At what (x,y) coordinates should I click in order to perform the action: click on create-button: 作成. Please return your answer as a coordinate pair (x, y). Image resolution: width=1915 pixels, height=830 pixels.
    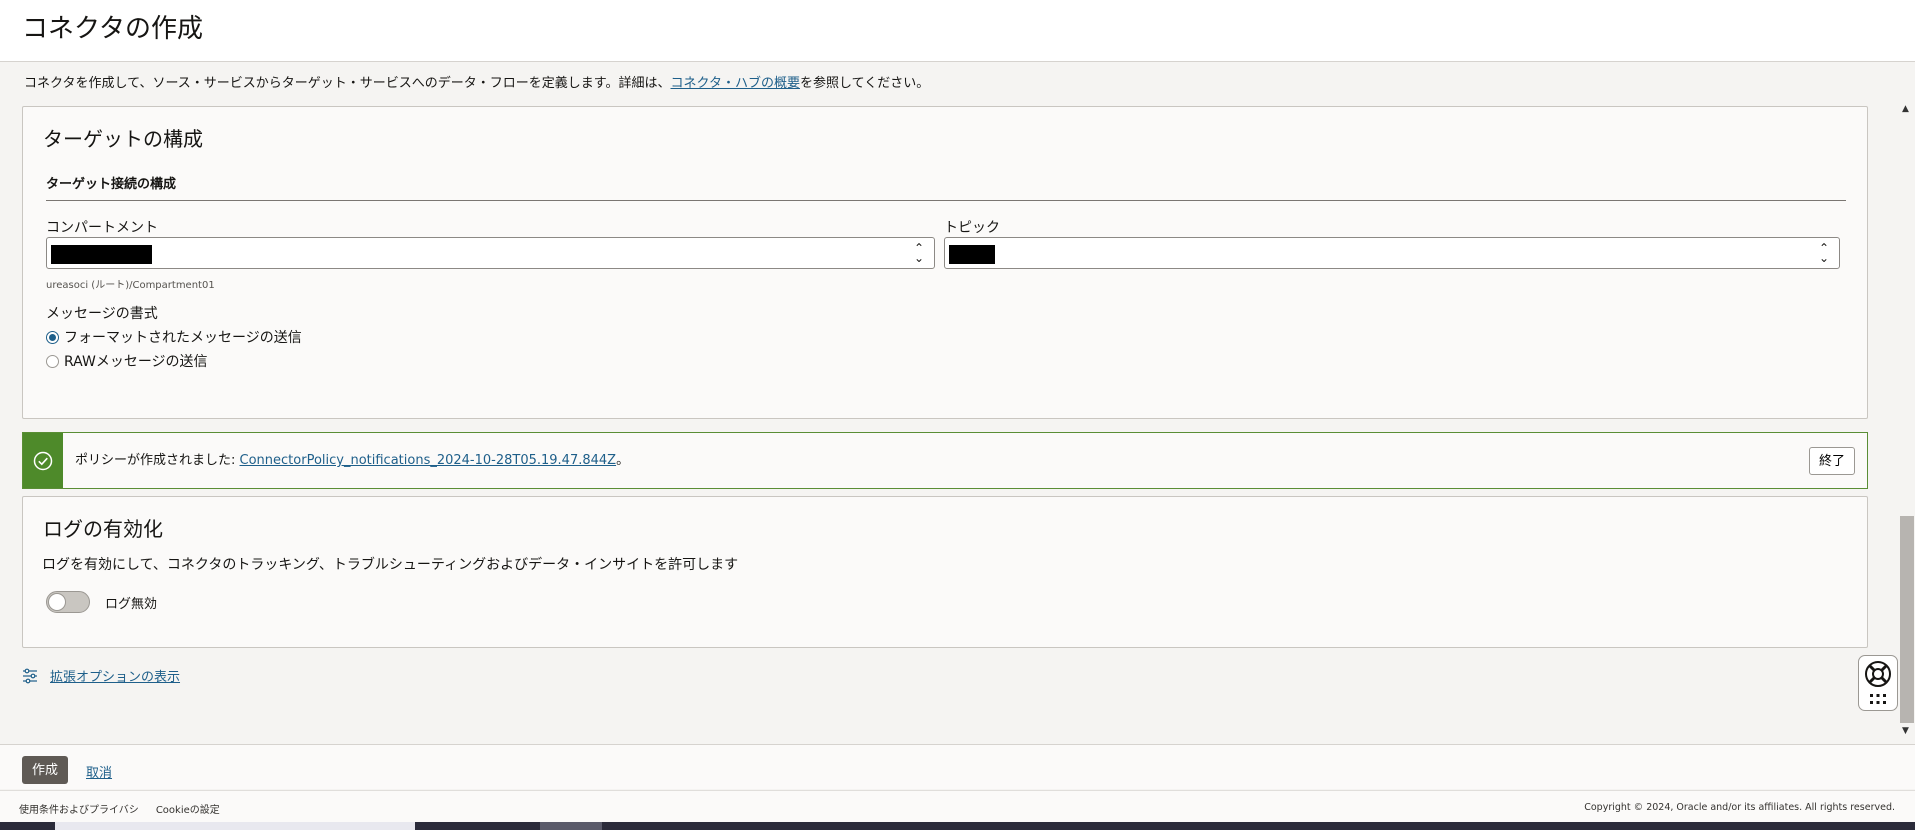
    Looking at the image, I should click on (45, 770).